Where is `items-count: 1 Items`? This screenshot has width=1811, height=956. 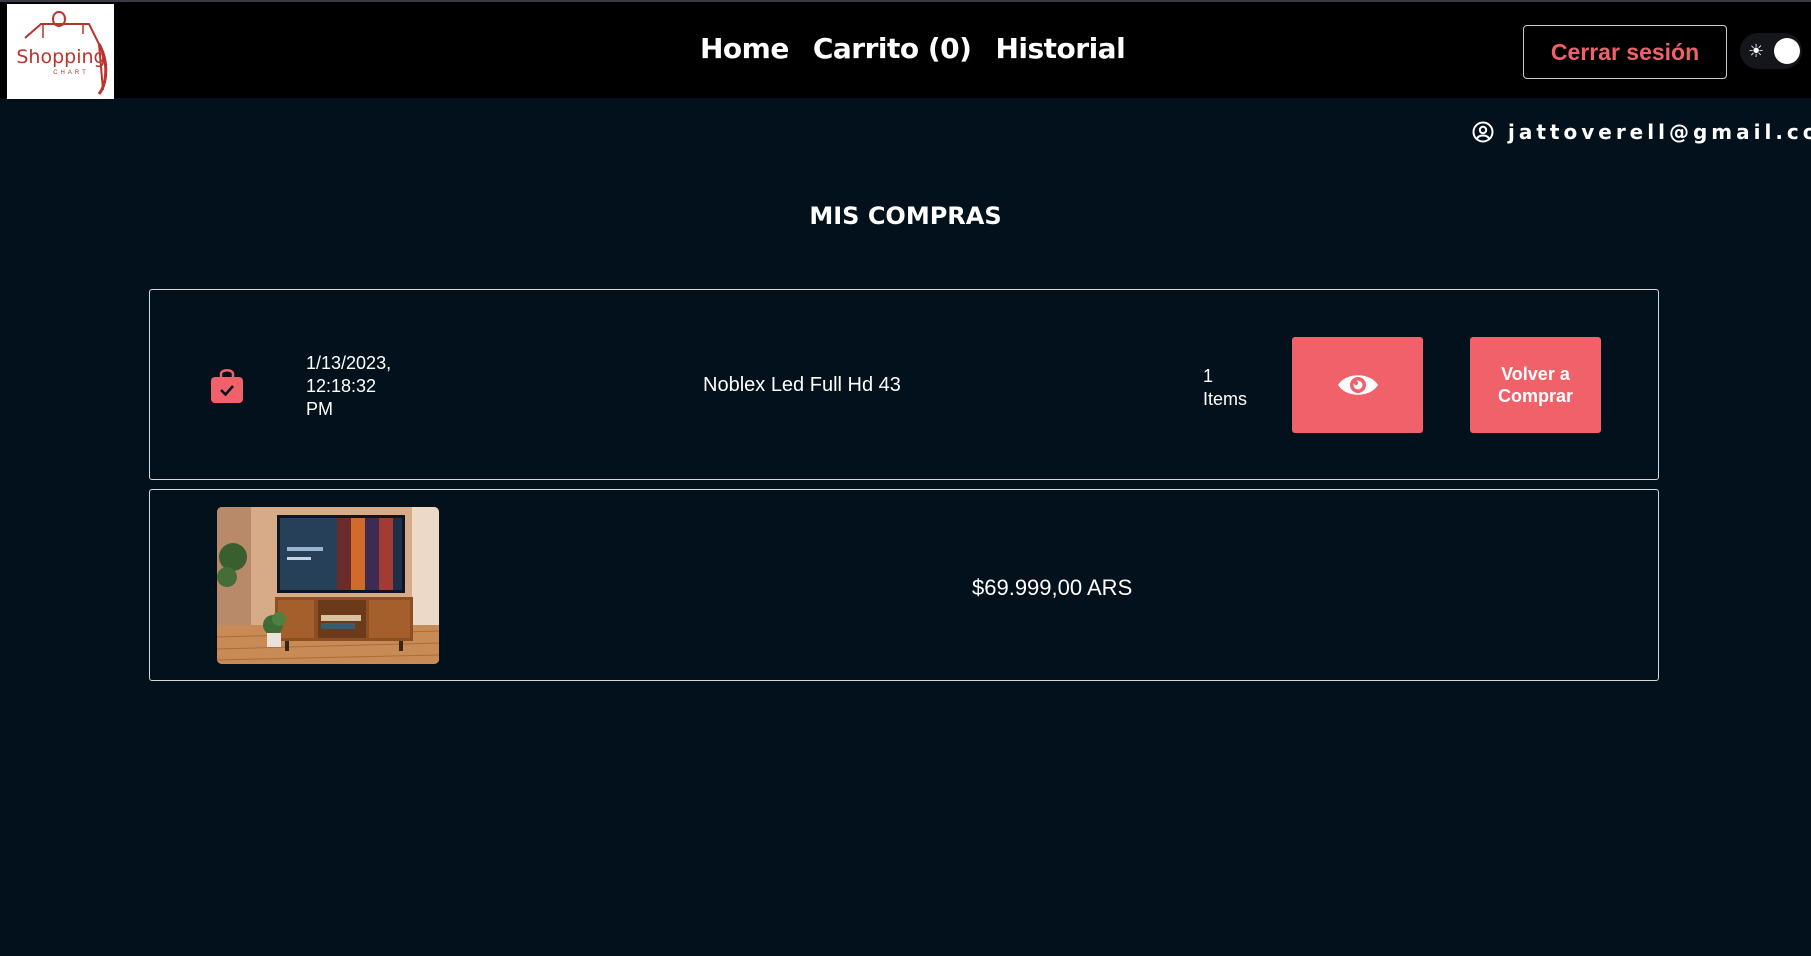 items-count: 1 Items is located at coordinates (1233, 388).